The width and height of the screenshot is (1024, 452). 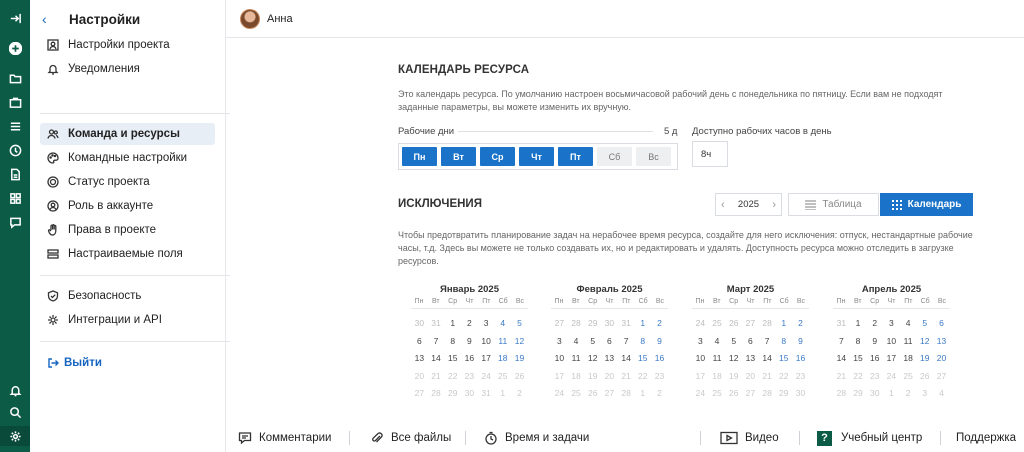 I want to click on bell-icon, so click(x=15, y=390).